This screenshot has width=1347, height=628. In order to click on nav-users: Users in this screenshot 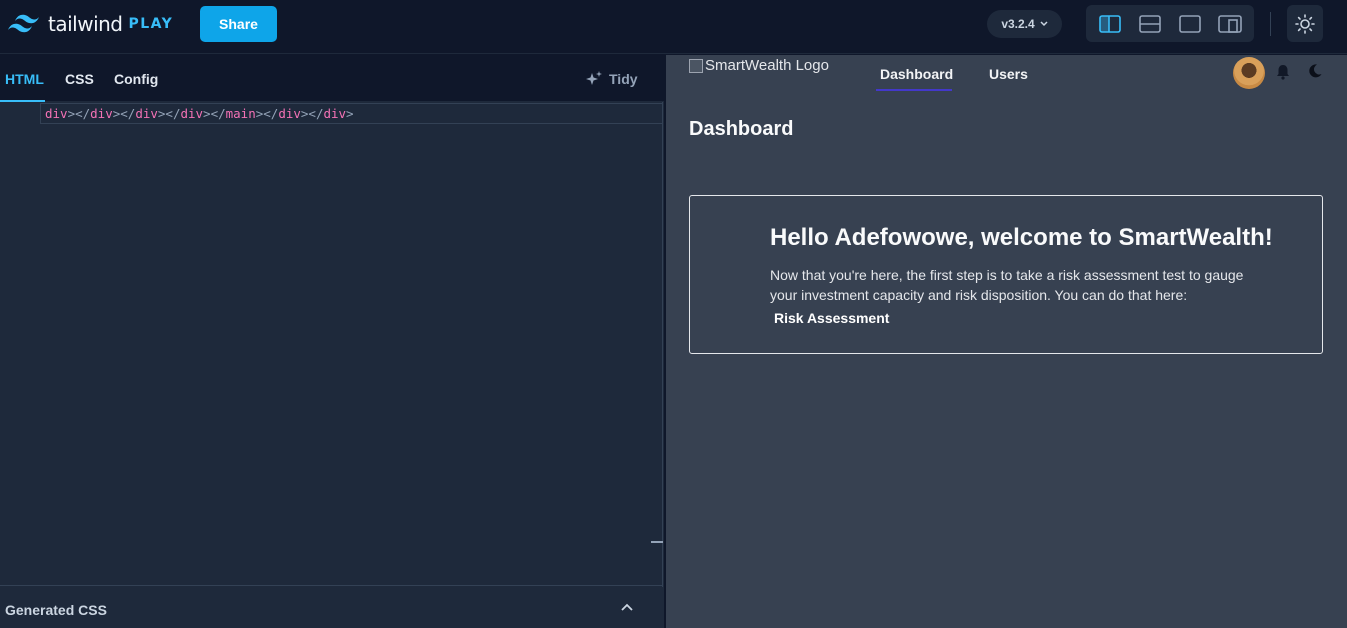, I will do `click(1008, 74)`.